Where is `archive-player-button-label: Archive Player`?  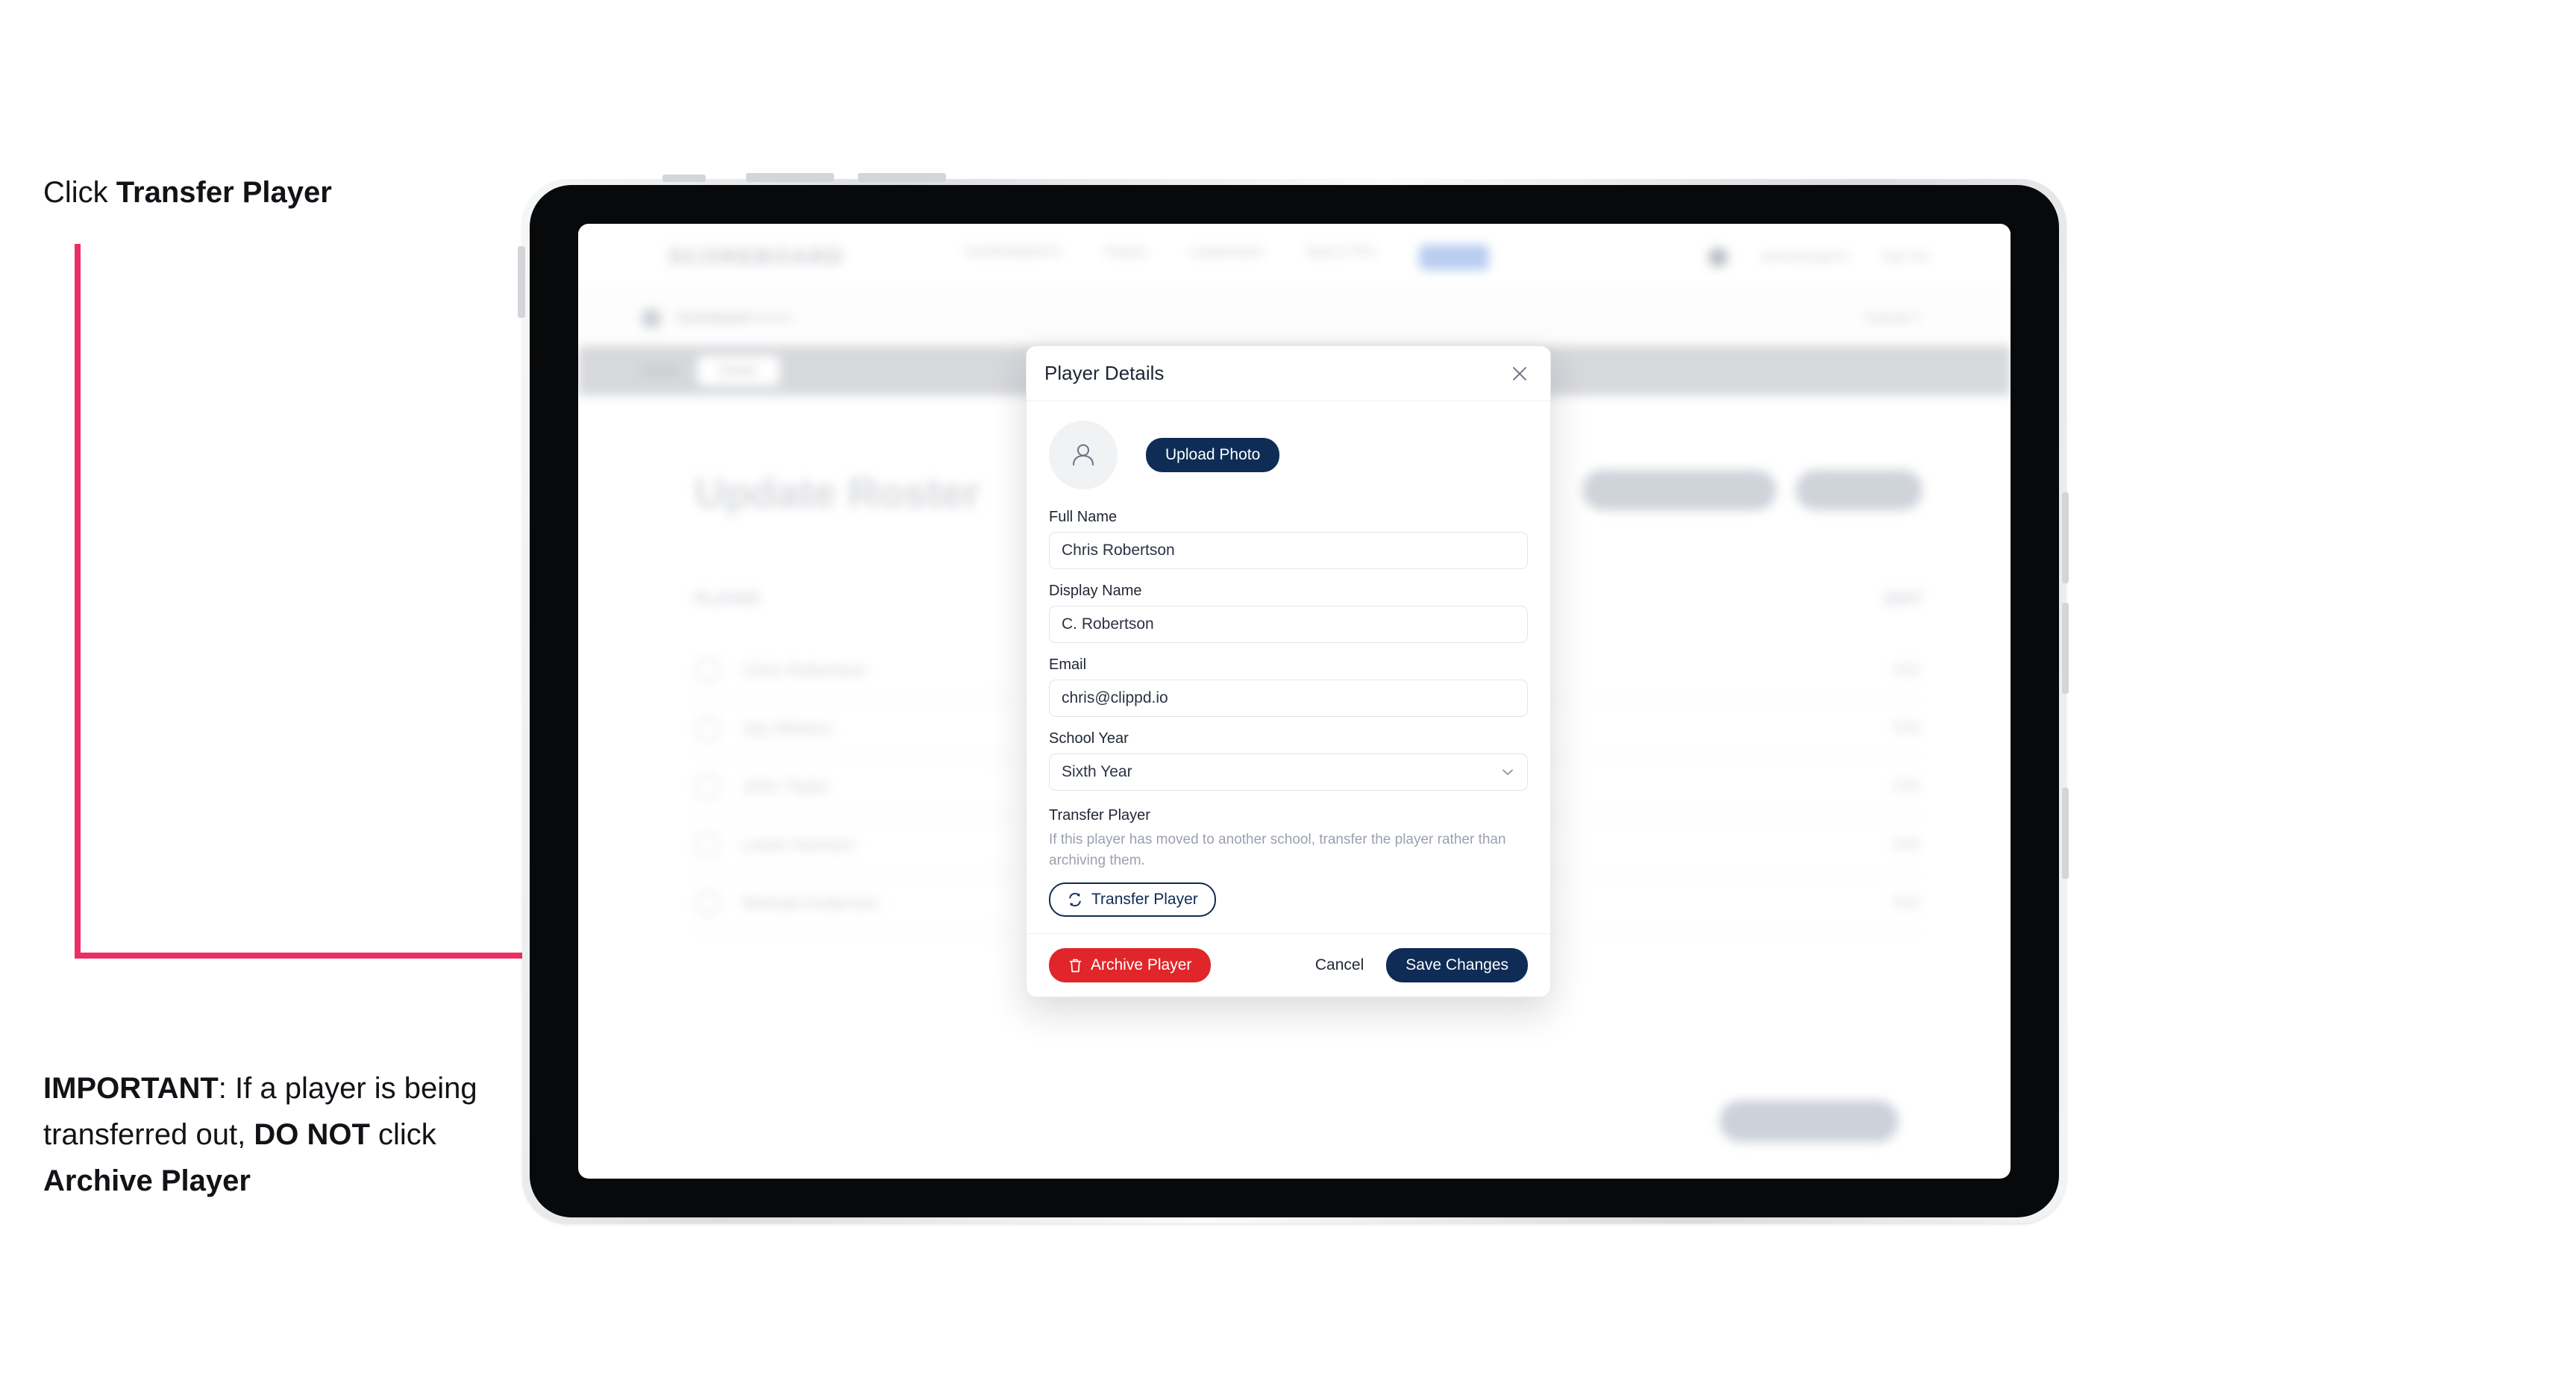
archive-player-button-label: Archive Player is located at coordinates (1141, 965).